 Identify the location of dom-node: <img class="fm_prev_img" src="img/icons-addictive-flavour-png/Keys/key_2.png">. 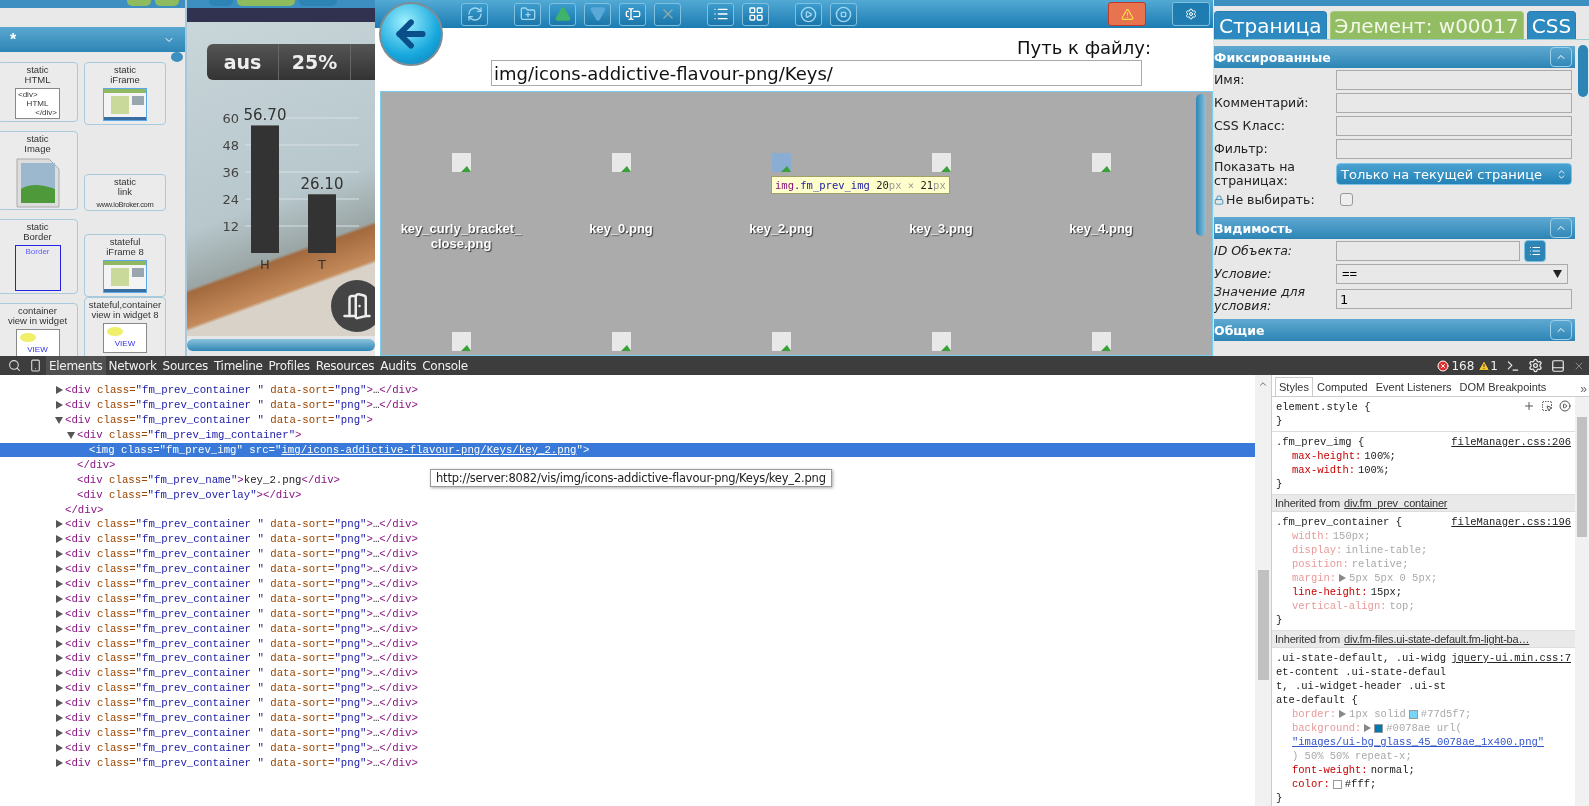
(627, 450).